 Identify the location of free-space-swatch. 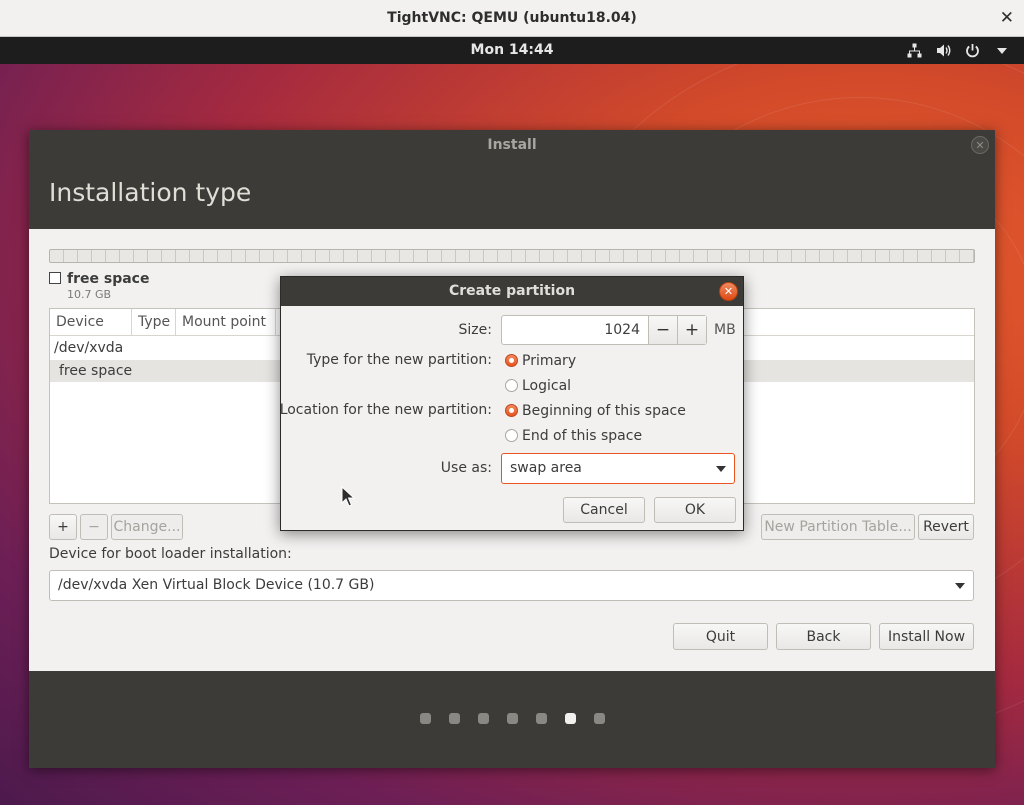
(55, 278).